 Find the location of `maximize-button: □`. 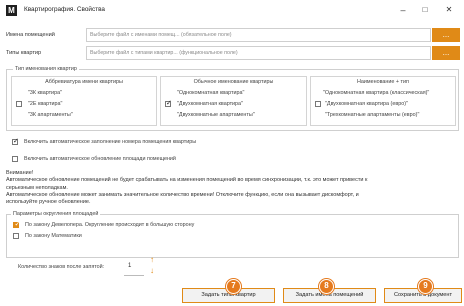

maximize-button: □ is located at coordinates (425, 10).